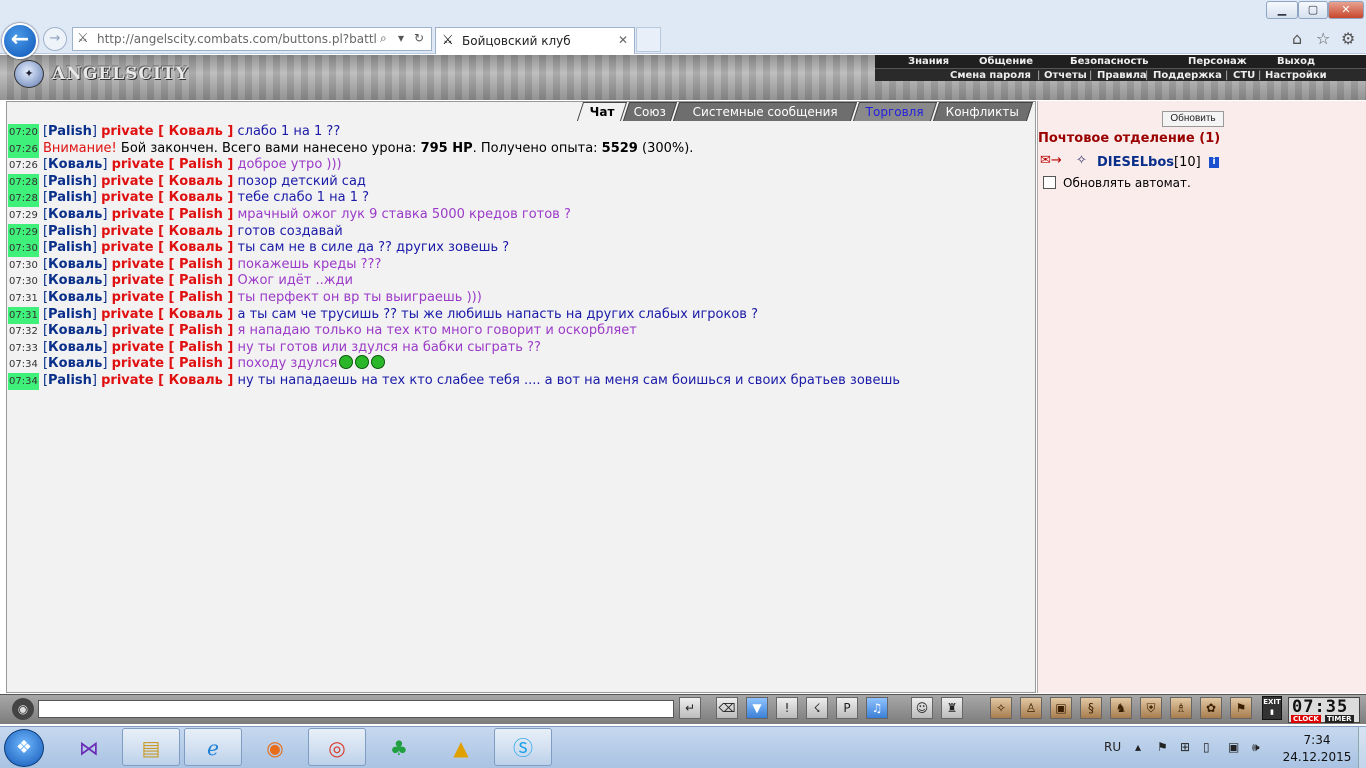 The height and width of the screenshot is (768, 1366). I want to click on volume-icon: 🕪, so click(1256, 747).